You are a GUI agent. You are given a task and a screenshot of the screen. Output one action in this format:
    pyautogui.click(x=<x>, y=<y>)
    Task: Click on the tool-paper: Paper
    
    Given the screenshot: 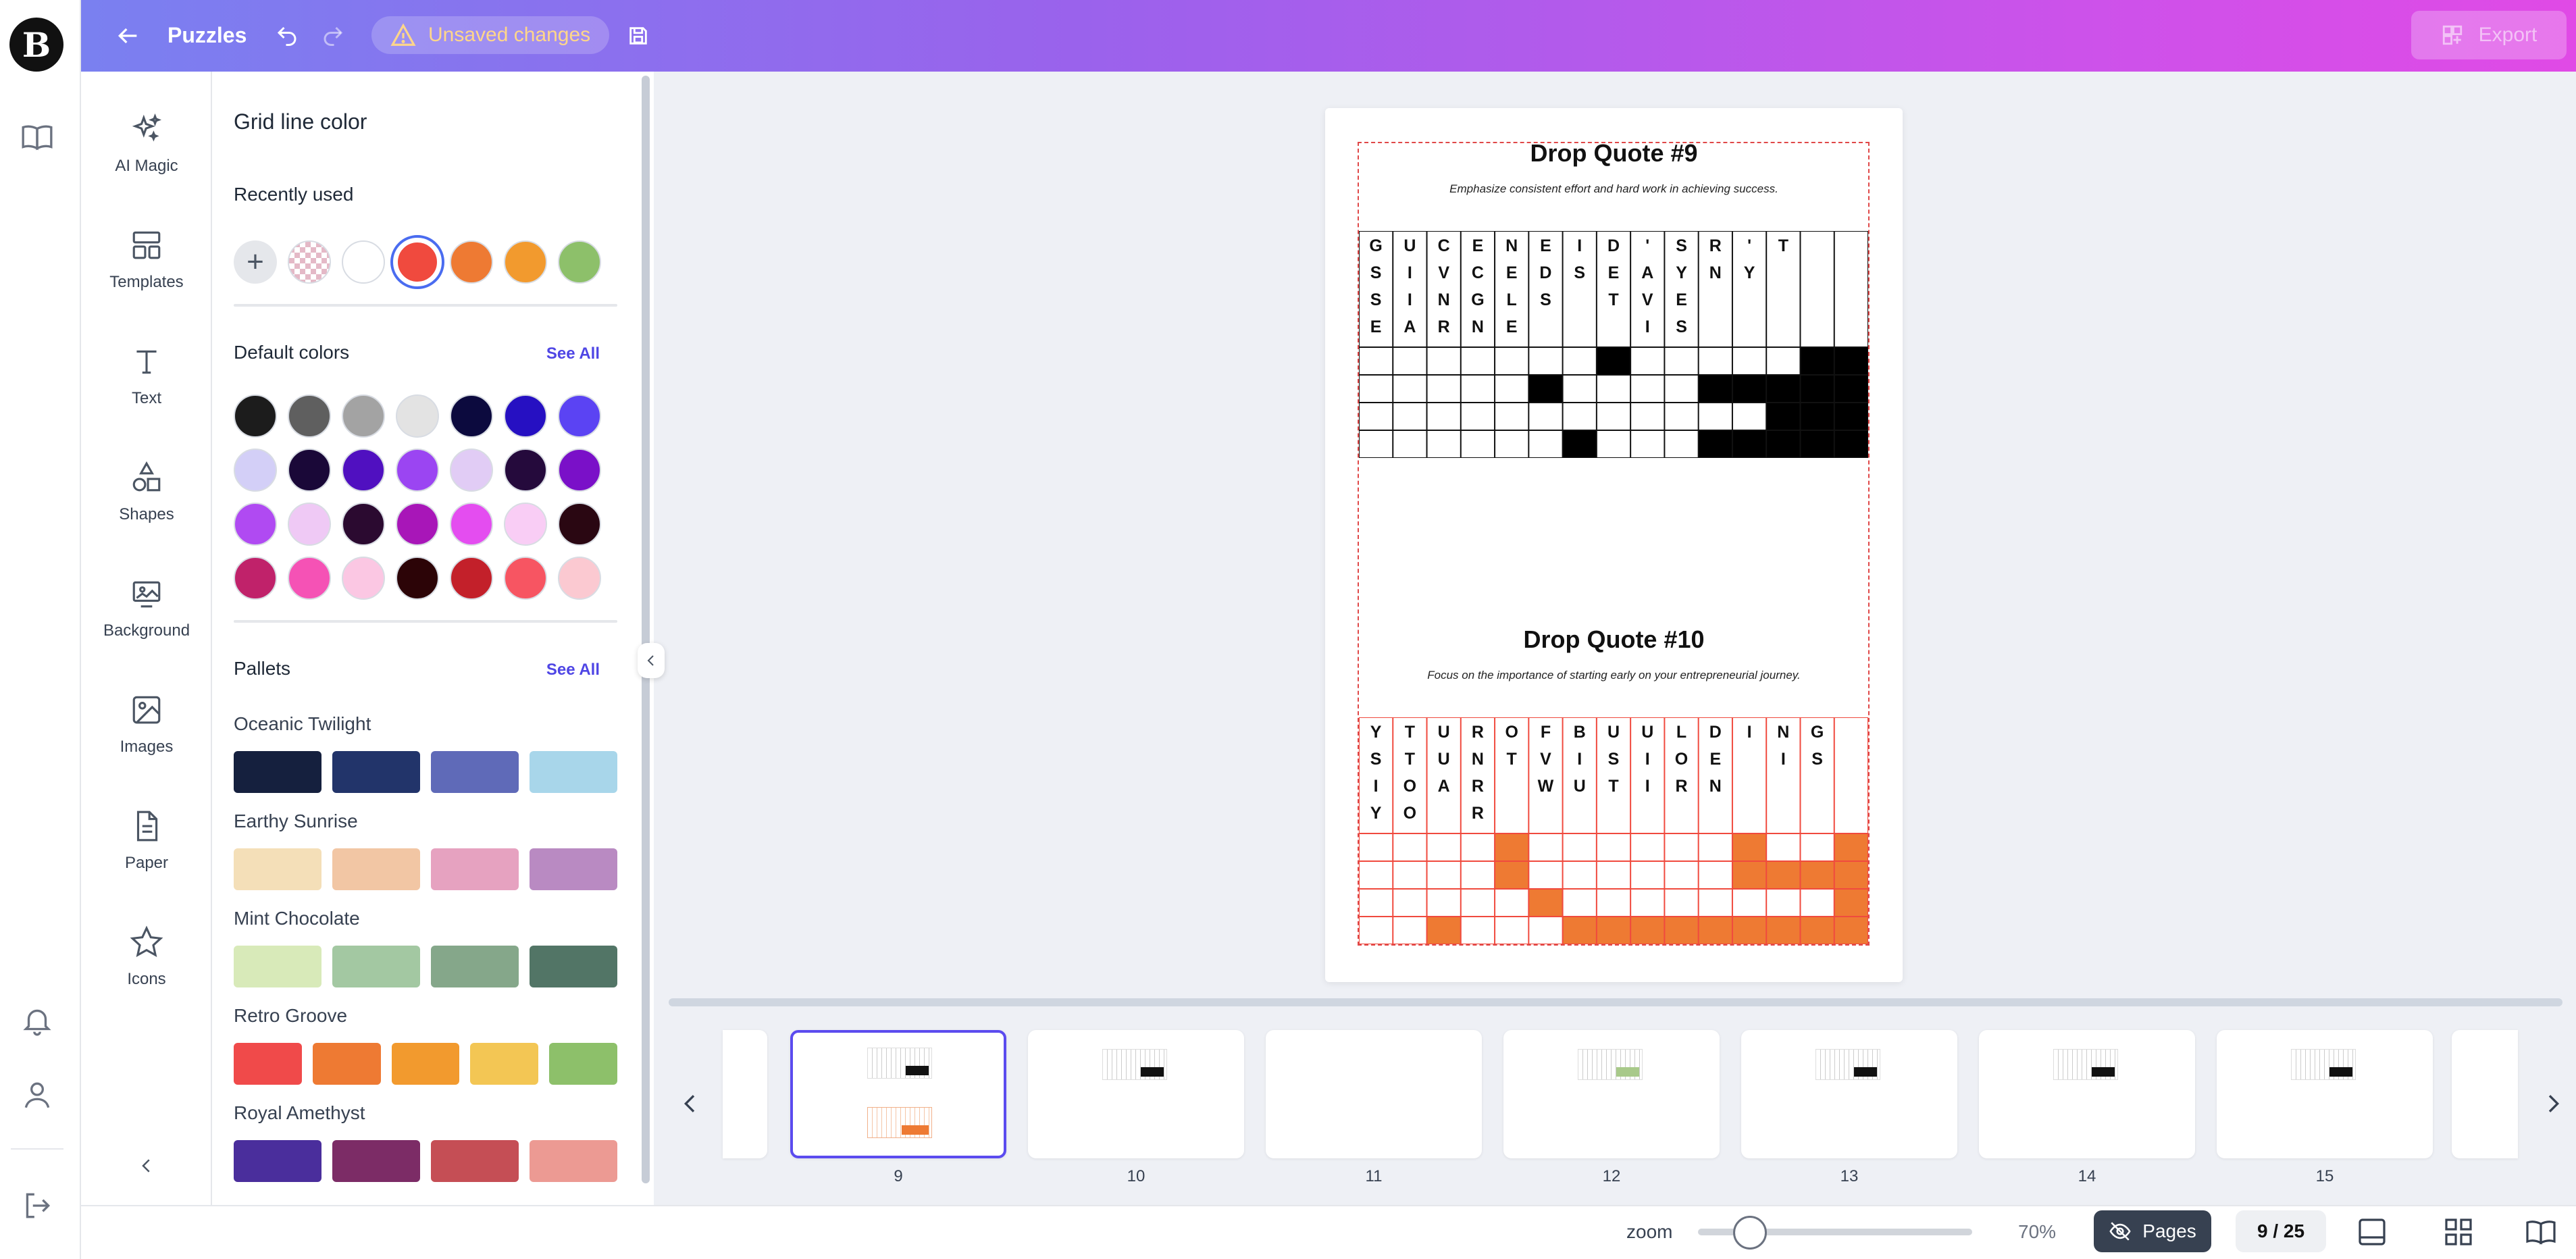 What is the action you would take?
    pyautogui.click(x=146, y=841)
    